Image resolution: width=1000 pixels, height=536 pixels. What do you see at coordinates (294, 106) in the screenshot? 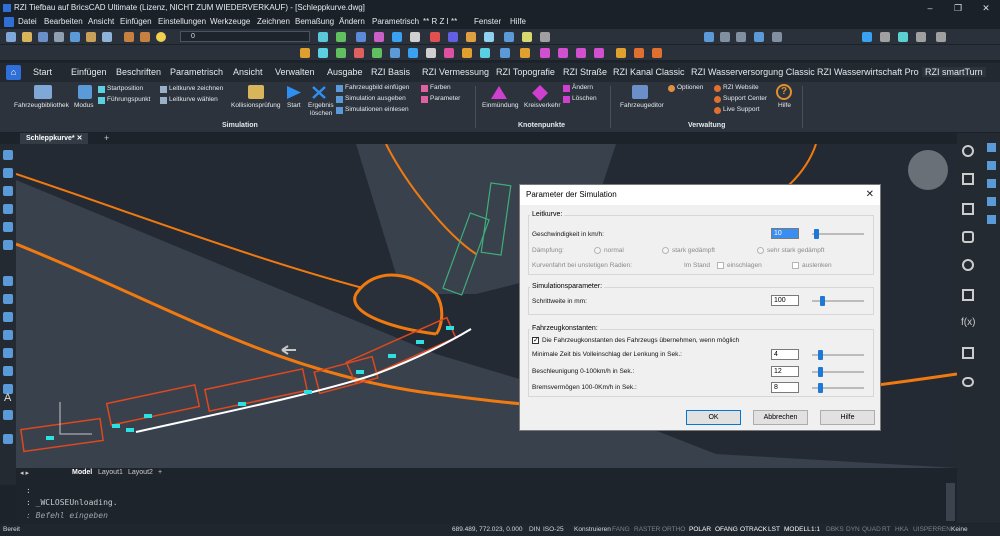
I see `start-button: Start` at bounding box center [294, 106].